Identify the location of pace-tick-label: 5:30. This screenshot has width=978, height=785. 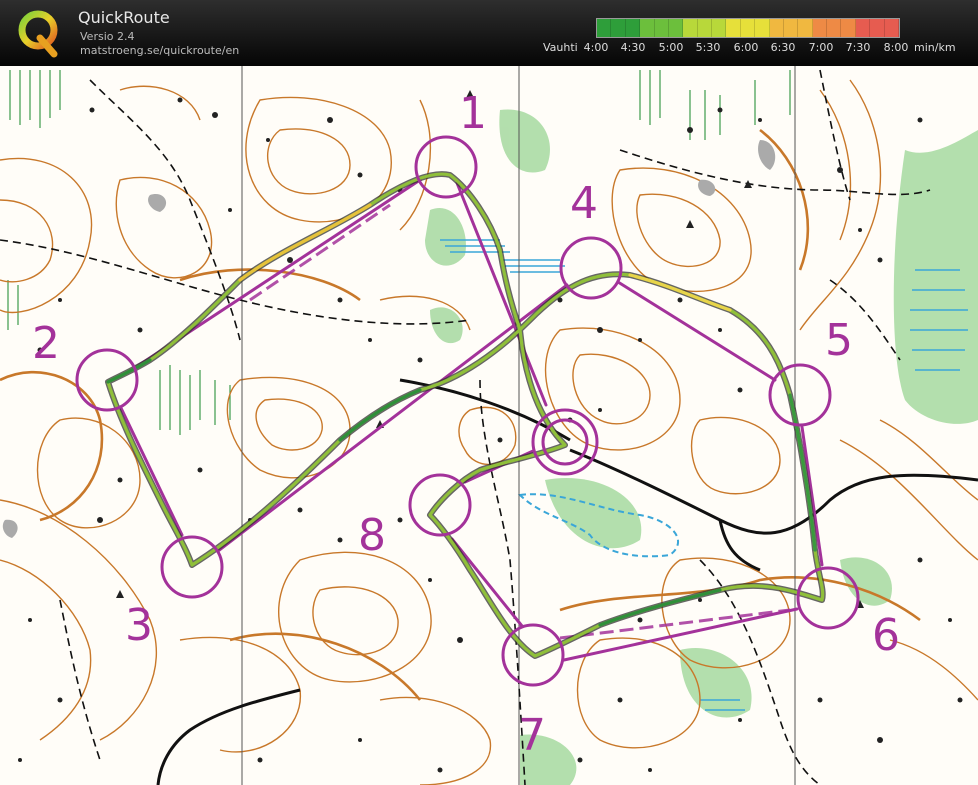
(708, 47).